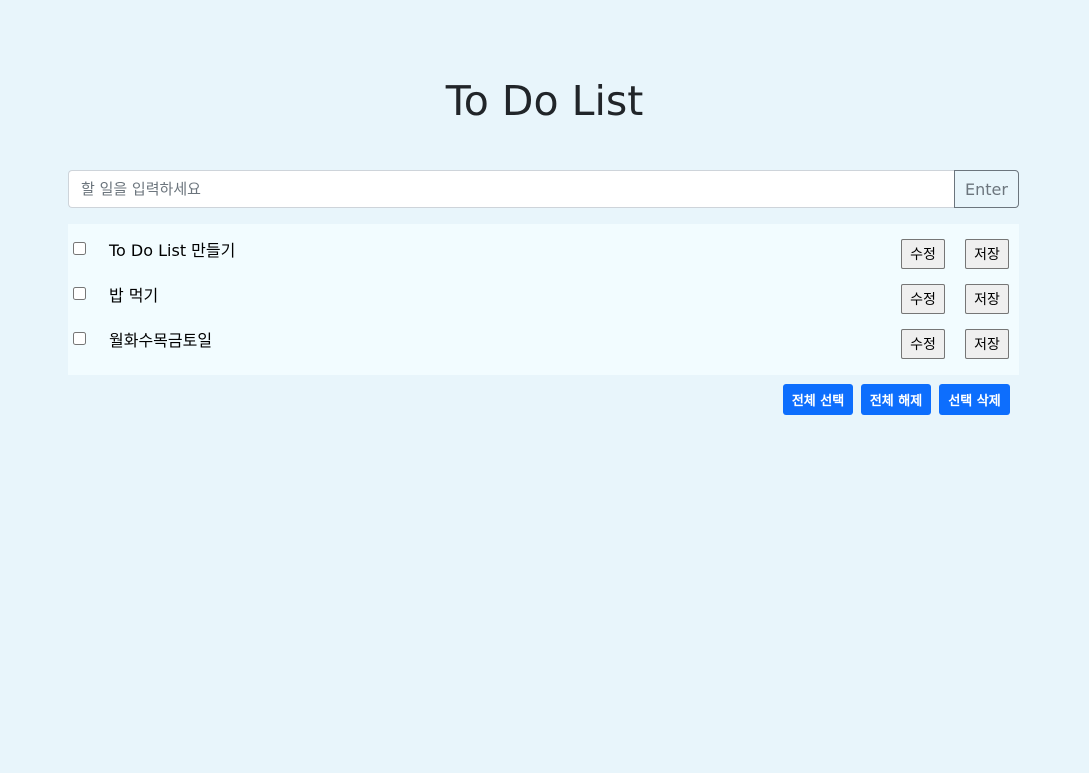 The height and width of the screenshot is (773, 1089). I want to click on todo-input-group: Enter, so click(543, 189).